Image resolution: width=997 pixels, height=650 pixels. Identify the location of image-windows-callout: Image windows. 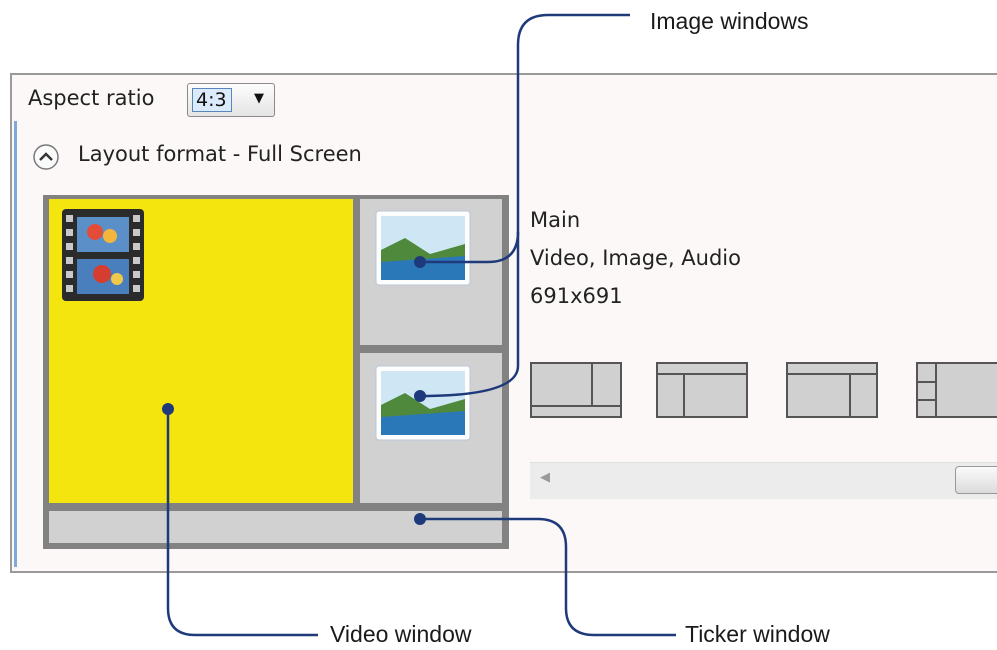
(729, 21).